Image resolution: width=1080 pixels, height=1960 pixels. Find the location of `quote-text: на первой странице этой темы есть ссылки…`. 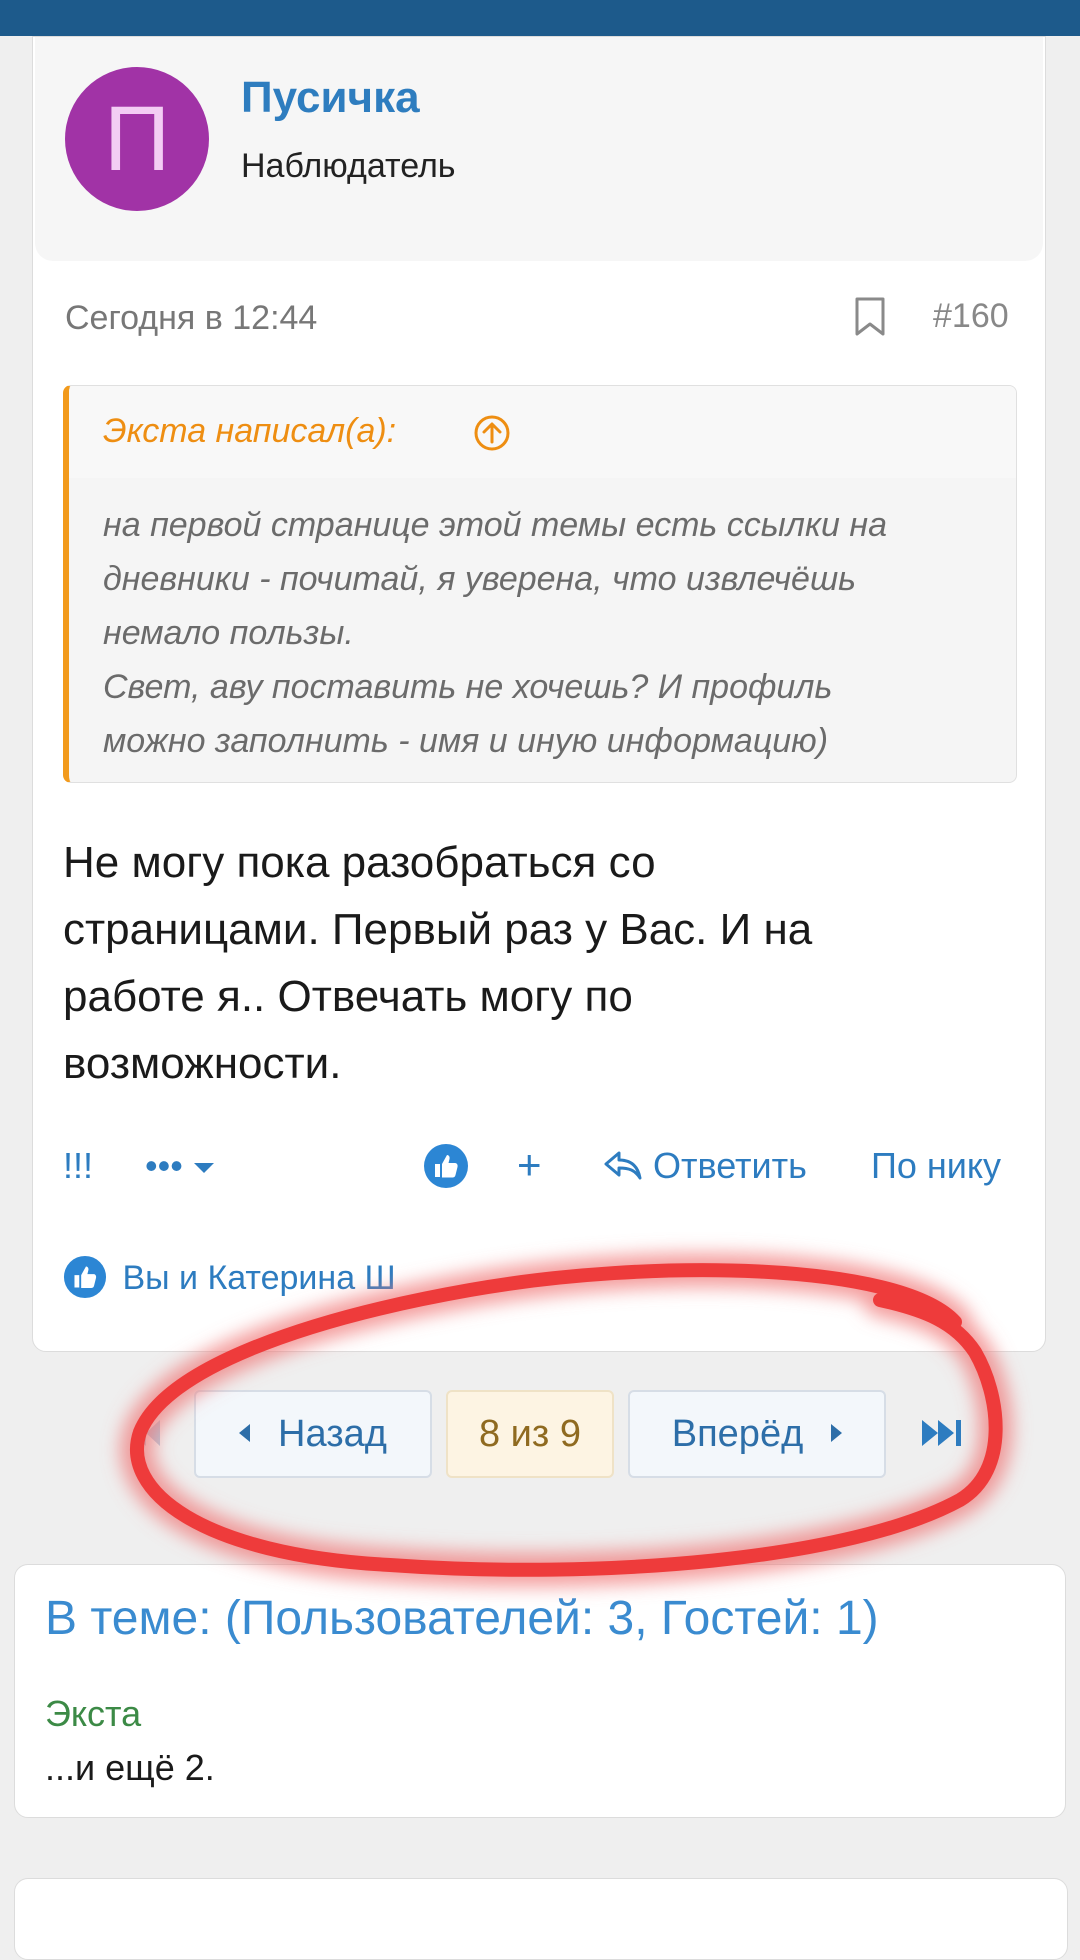

quote-text: на первой странице этой темы есть ссылки… is located at coordinates (542, 623).